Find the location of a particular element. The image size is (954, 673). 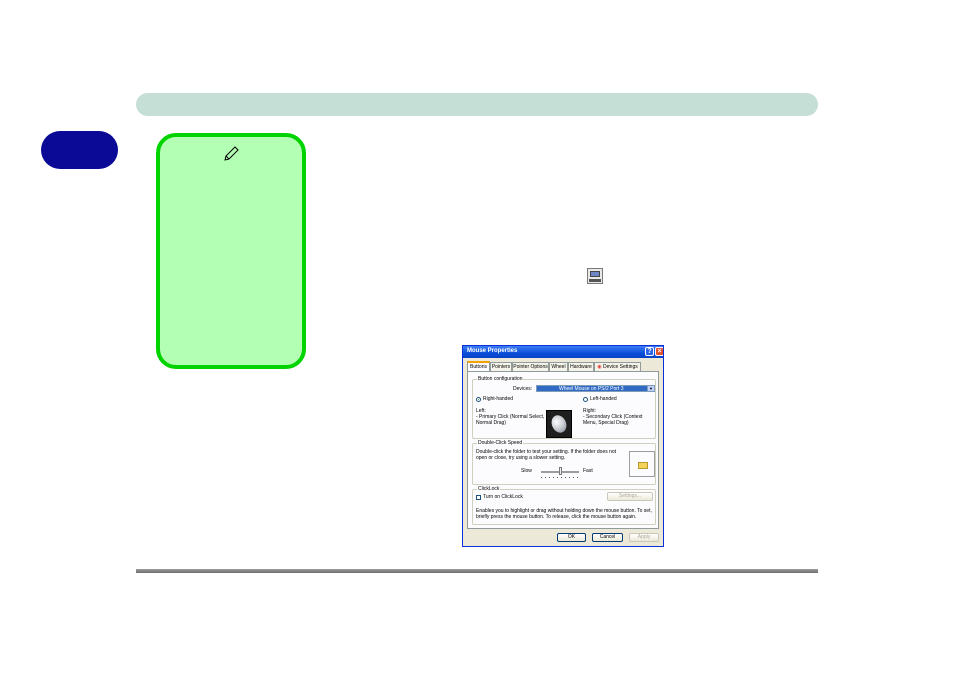

devices-label: Devices: is located at coordinates (523, 389).